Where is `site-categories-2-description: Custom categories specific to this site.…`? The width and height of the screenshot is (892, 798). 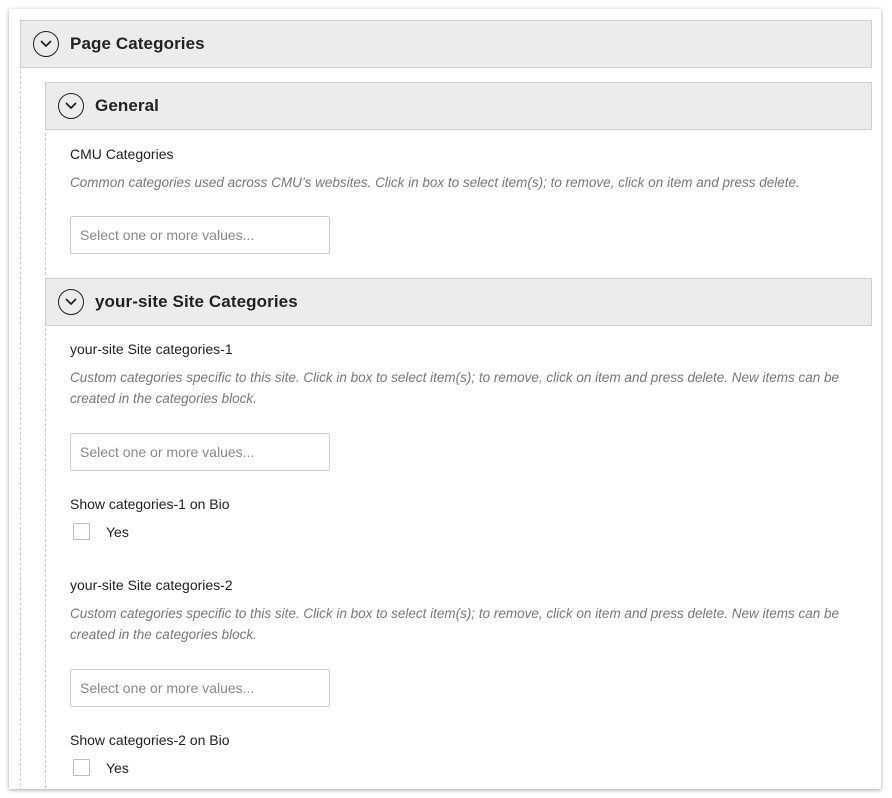
site-categories-2-description: Custom categories specific to this site.… is located at coordinates (455, 624).